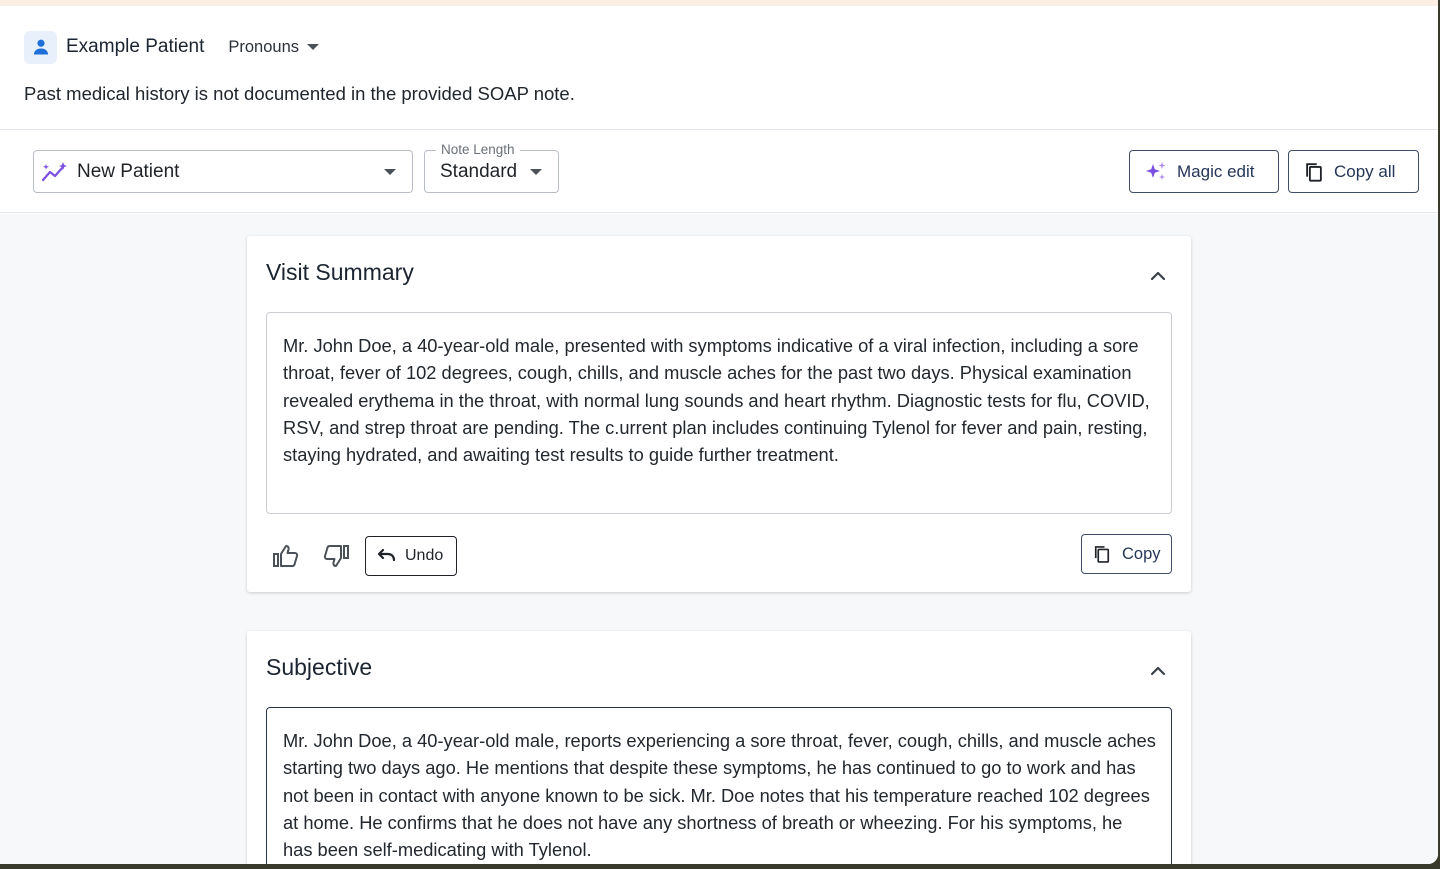  What do you see at coordinates (135, 46) in the screenshot?
I see `patient-name: Example Patient` at bounding box center [135, 46].